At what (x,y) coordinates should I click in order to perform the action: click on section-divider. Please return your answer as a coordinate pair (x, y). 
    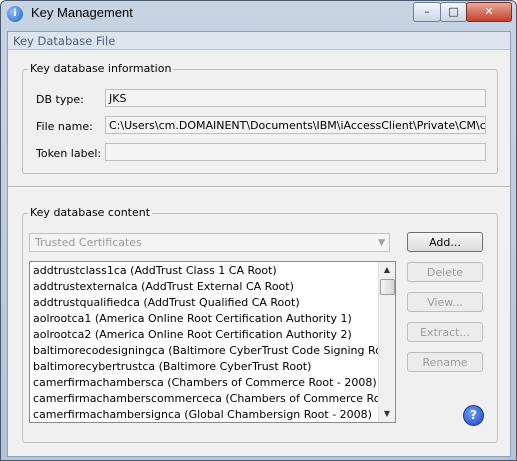
    Looking at the image, I should click on (259, 186).